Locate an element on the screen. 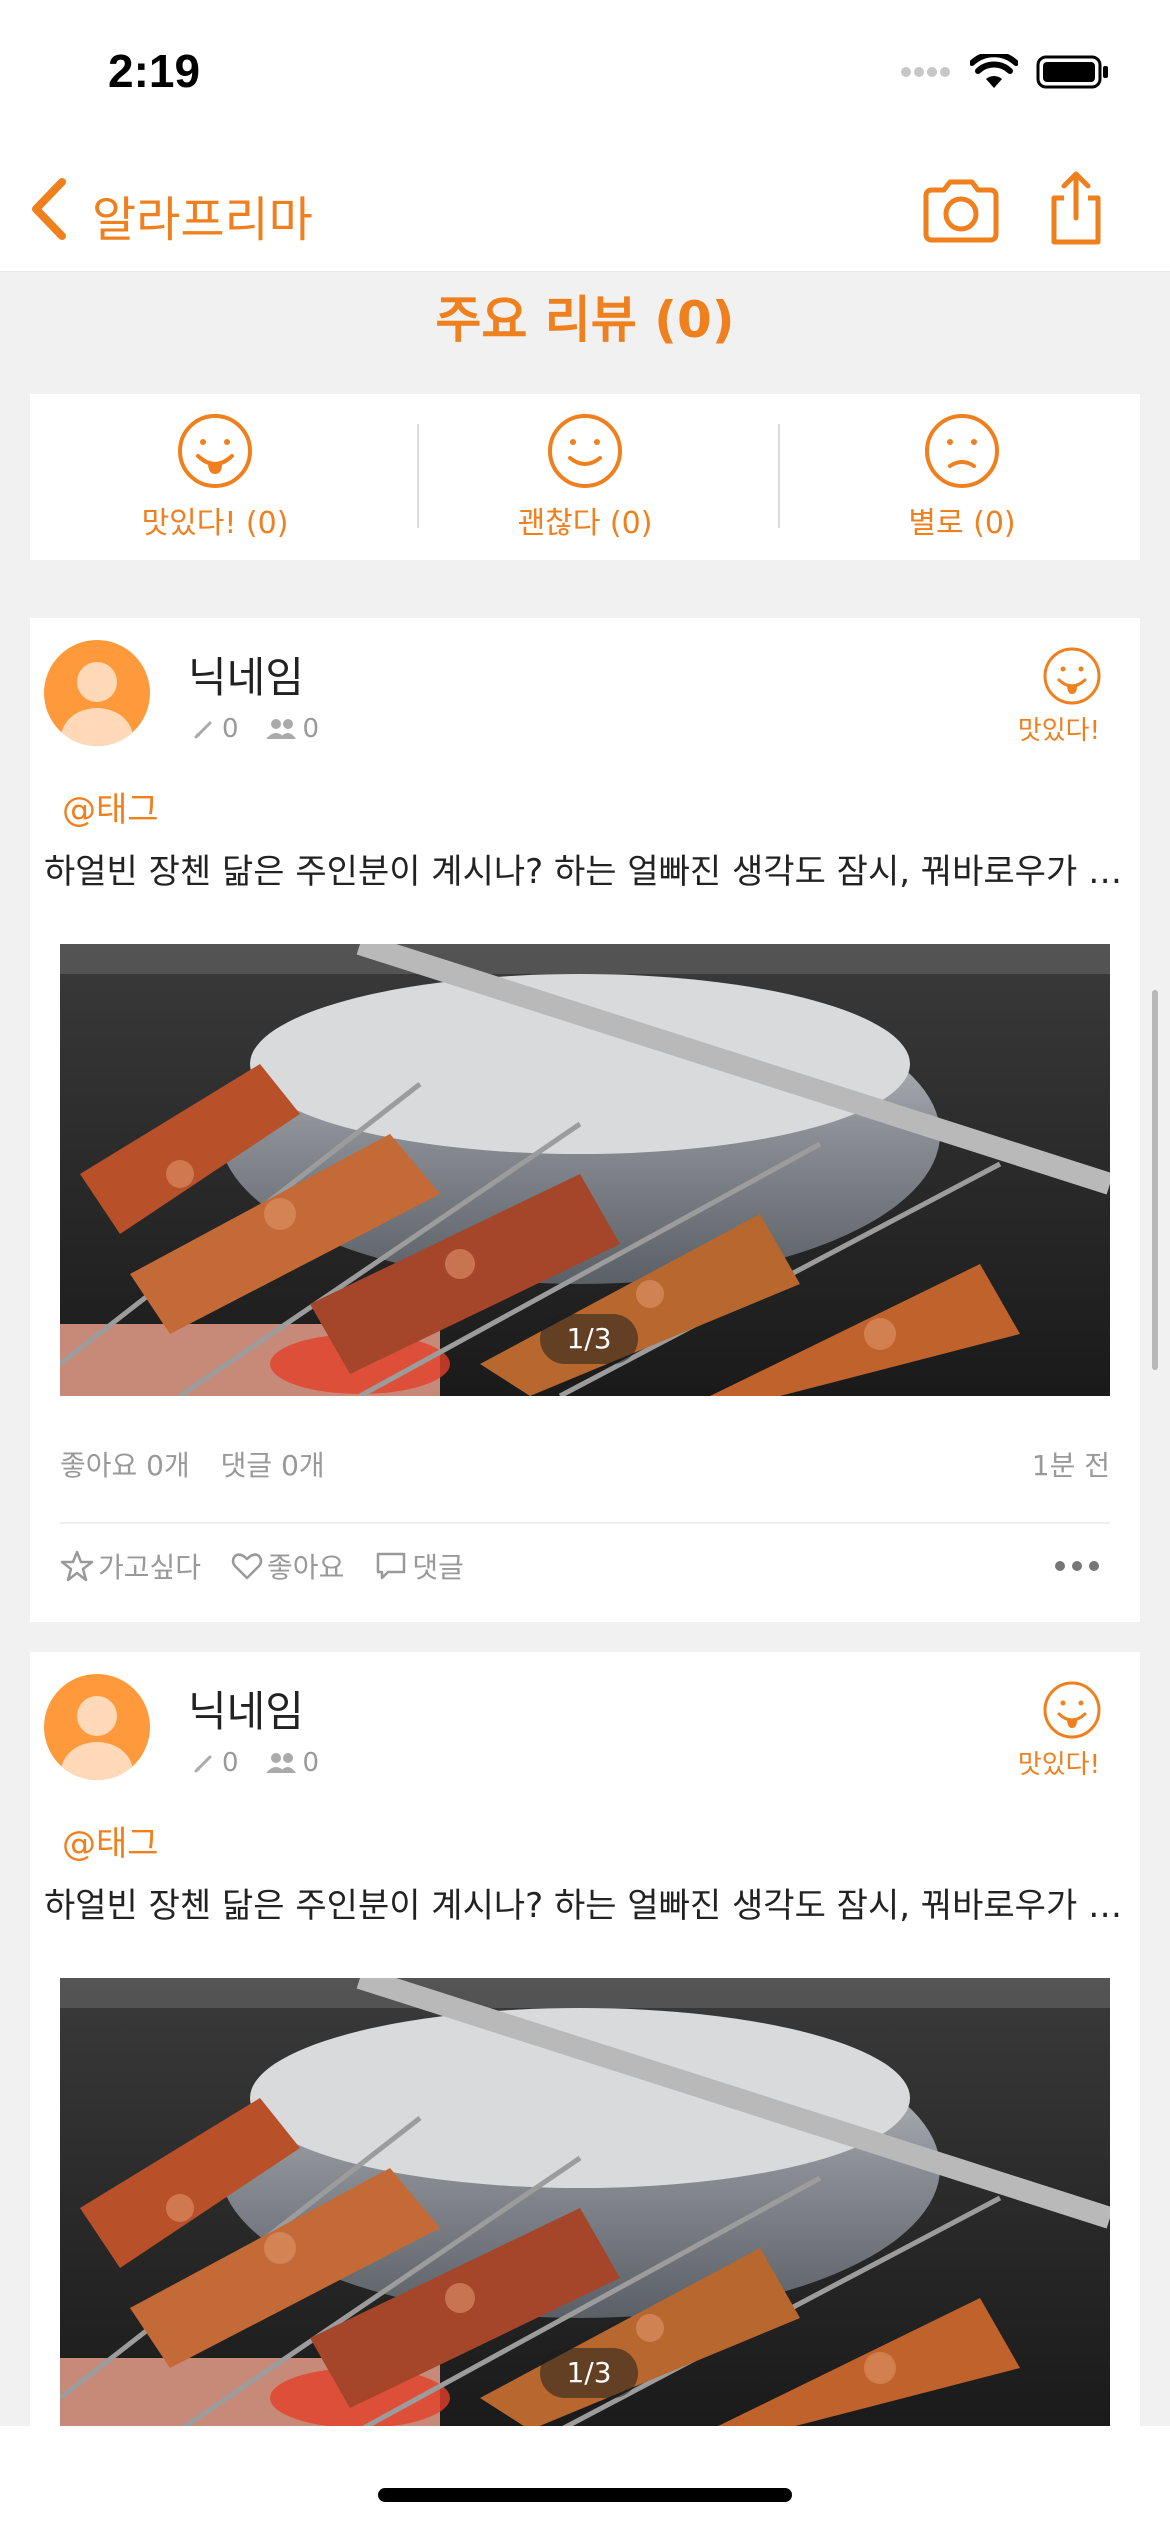  star-icon is located at coordinates (77, 1566).